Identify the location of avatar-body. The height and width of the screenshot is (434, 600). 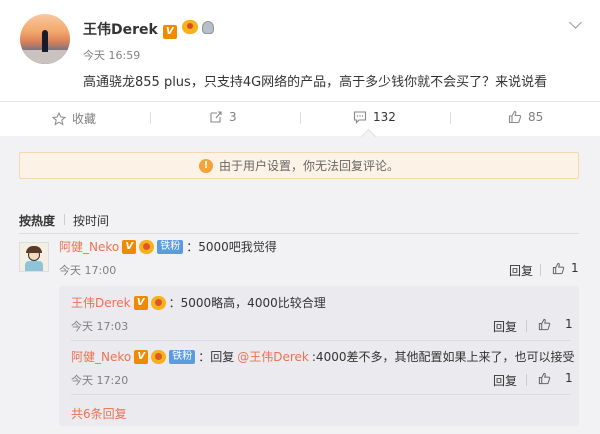
(34, 266).